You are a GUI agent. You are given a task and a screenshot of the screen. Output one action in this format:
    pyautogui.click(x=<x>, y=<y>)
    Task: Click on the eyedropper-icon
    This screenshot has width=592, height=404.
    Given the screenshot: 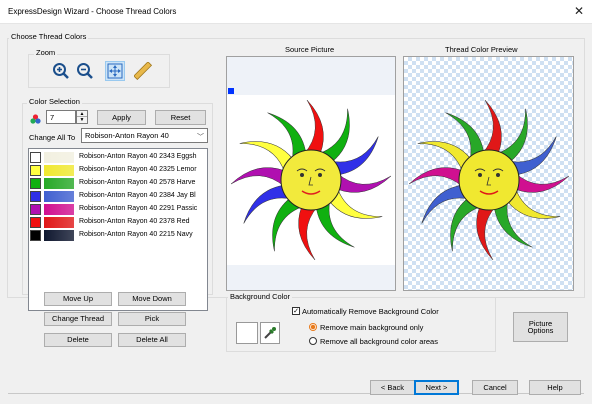 What is the action you would take?
    pyautogui.click(x=270, y=333)
    